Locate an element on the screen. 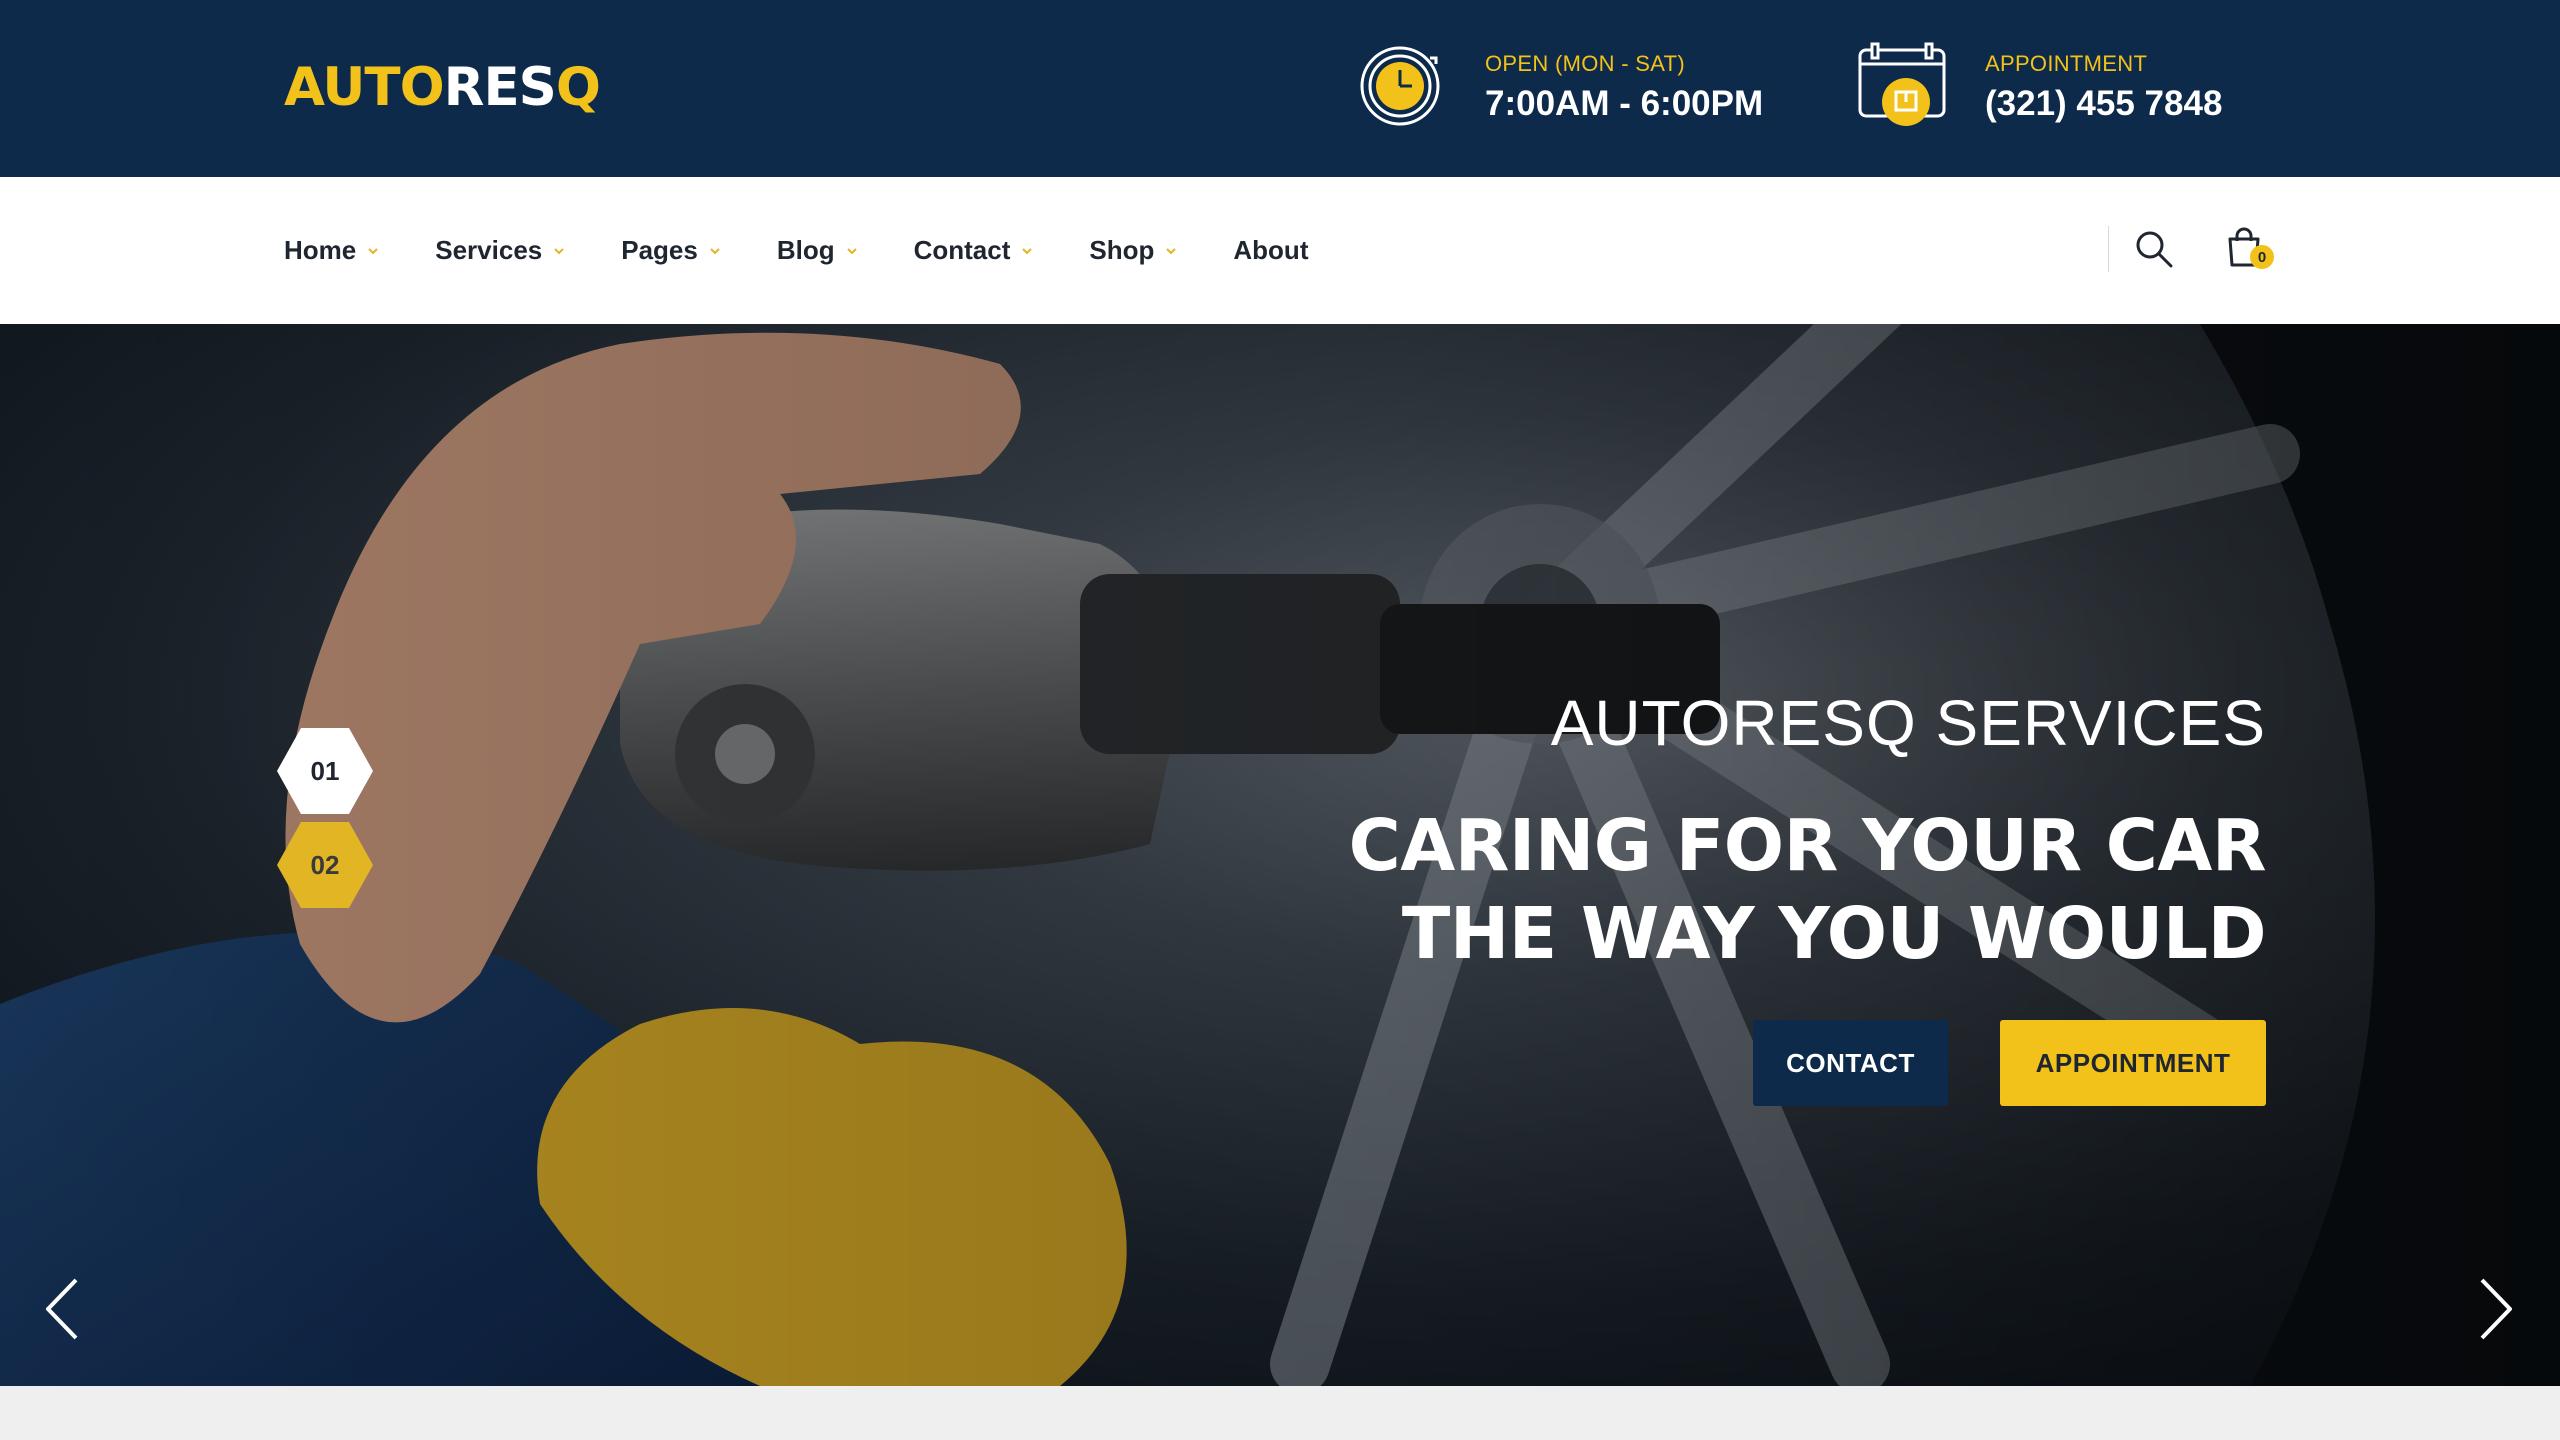 The width and height of the screenshot is (2560, 1440). nav-item-home: Home is located at coordinates (332, 250).